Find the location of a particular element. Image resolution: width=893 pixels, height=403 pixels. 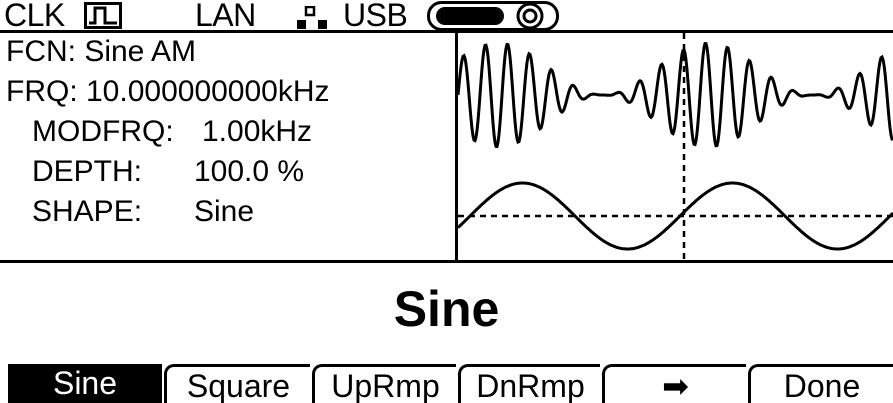

softkey-bar: Sine Square UpRmp DnRmp ➡ Done is located at coordinates (446, 383).